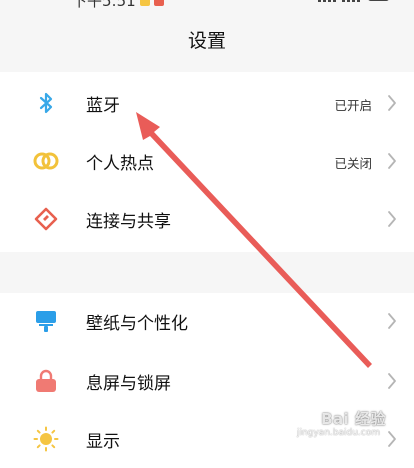  Describe the element at coordinates (207, 161) in the screenshot. I see `settings-item-hotspot: 个人热点 已关闭` at that location.